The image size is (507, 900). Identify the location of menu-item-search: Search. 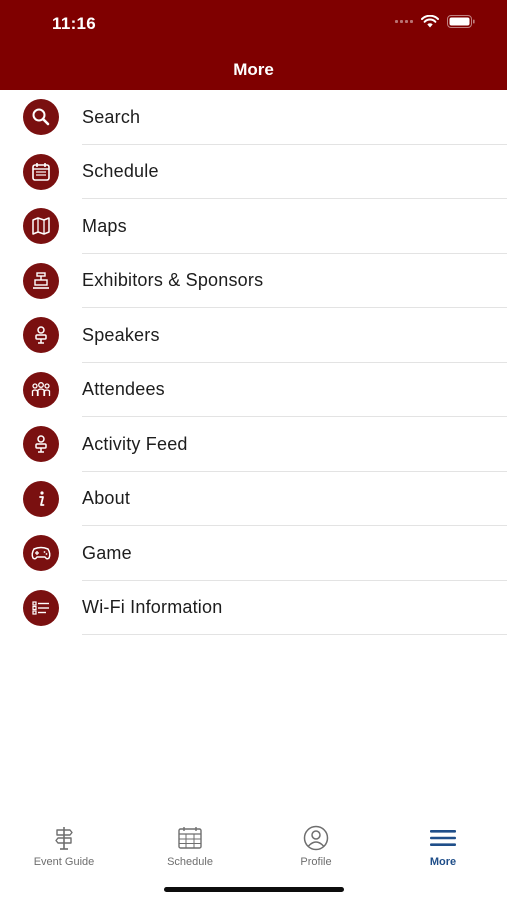
(253, 117).